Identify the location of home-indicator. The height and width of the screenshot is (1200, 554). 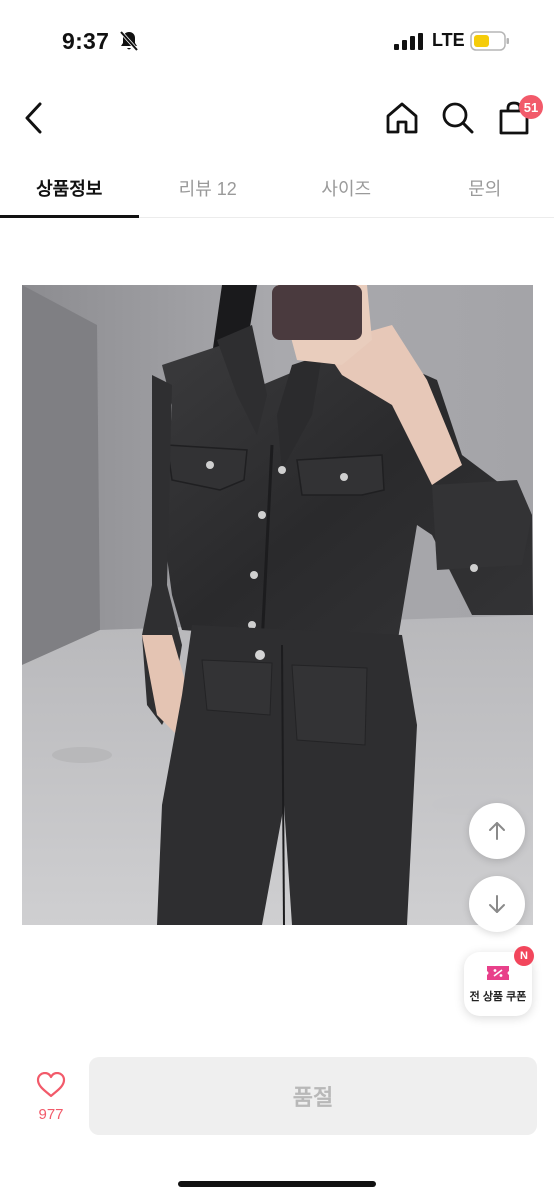
(277, 1184).